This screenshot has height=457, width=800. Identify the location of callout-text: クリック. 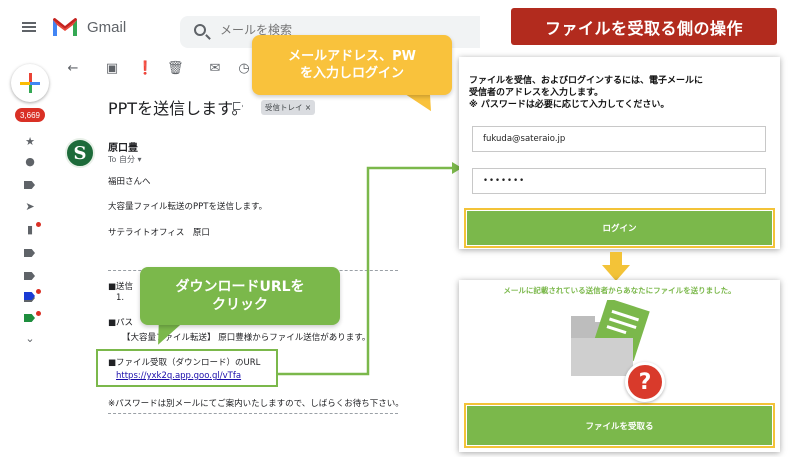
(239, 305).